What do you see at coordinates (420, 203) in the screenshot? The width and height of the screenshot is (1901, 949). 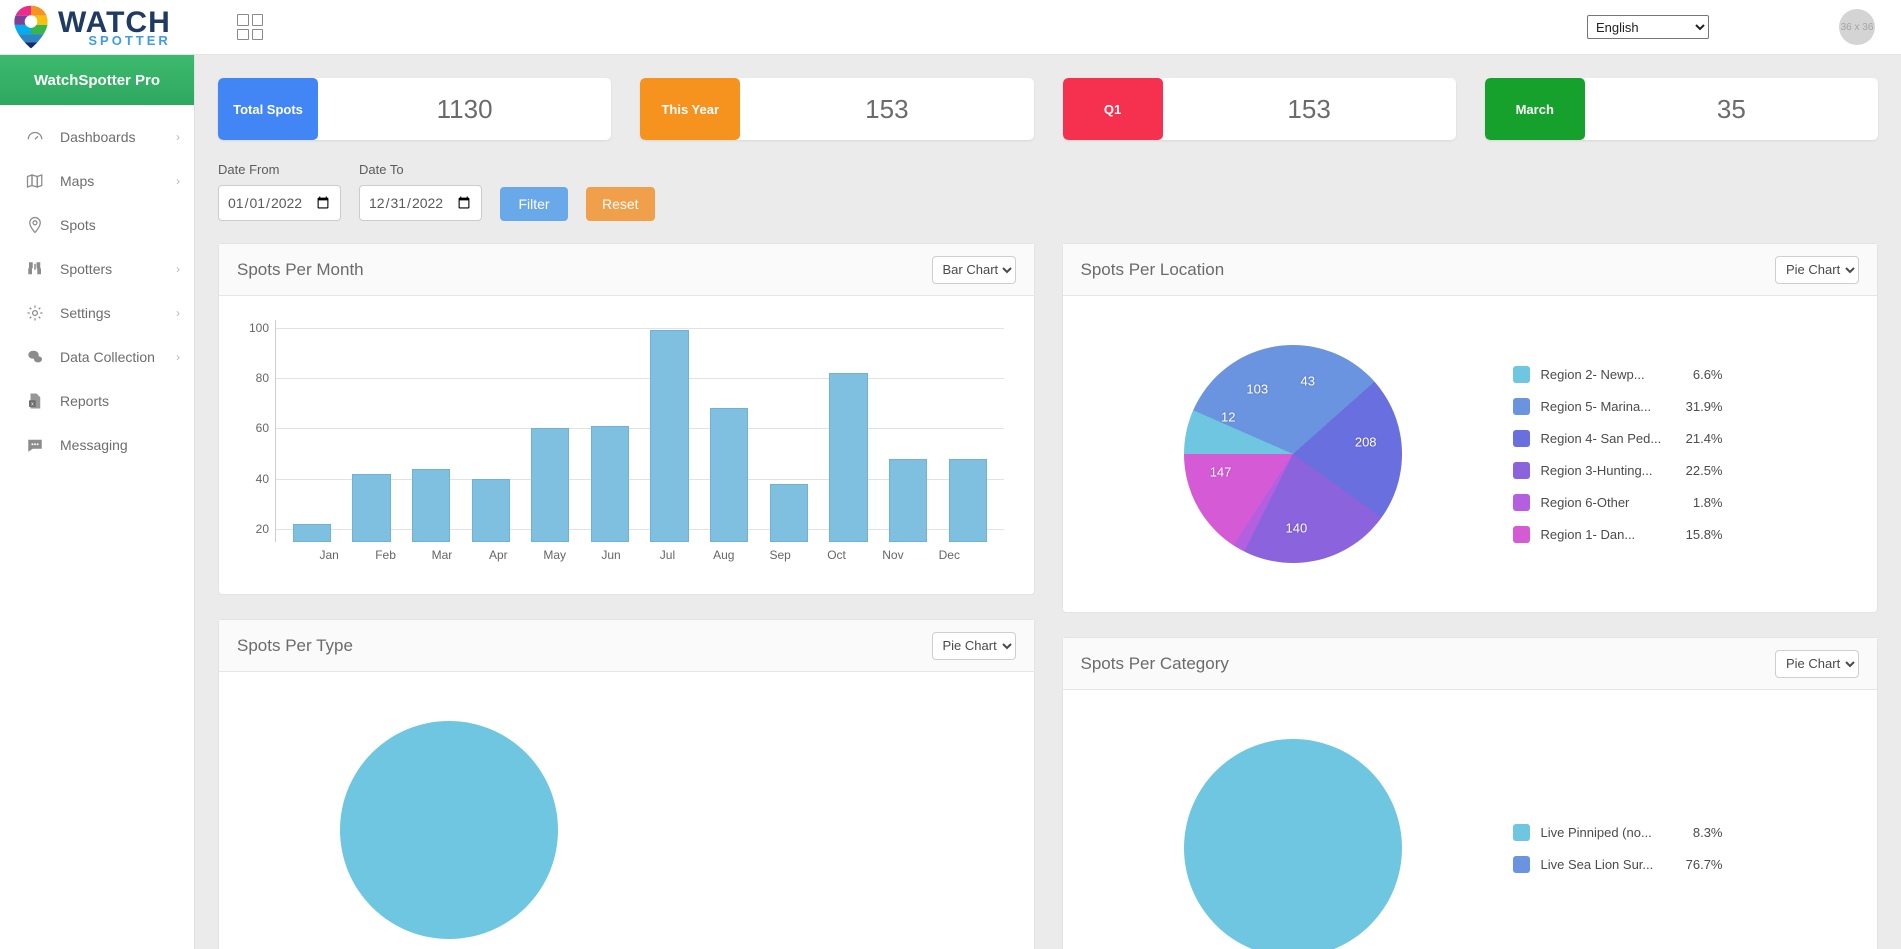 I see `date-to-input` at bounding box center [420, 203].